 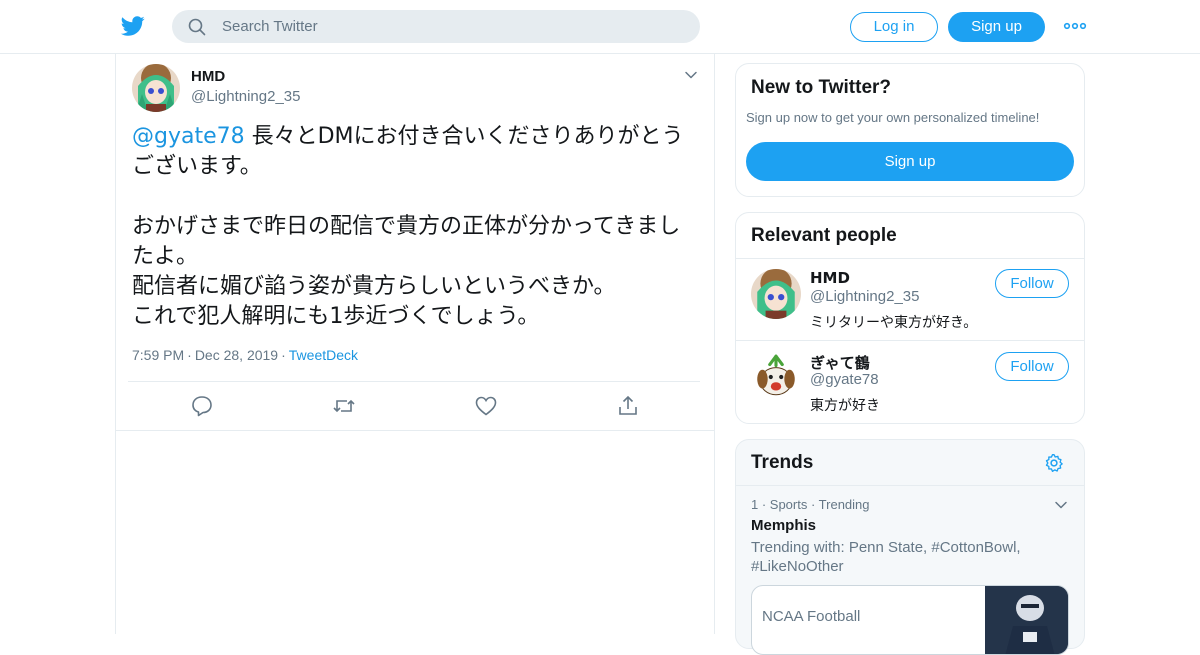 What do you see at coordinates (910, 383) in the screenshot?
I see `person-item: ぎゃて鶴 @gyate78 東方が好き Follow` at bounding box center [910, 383].